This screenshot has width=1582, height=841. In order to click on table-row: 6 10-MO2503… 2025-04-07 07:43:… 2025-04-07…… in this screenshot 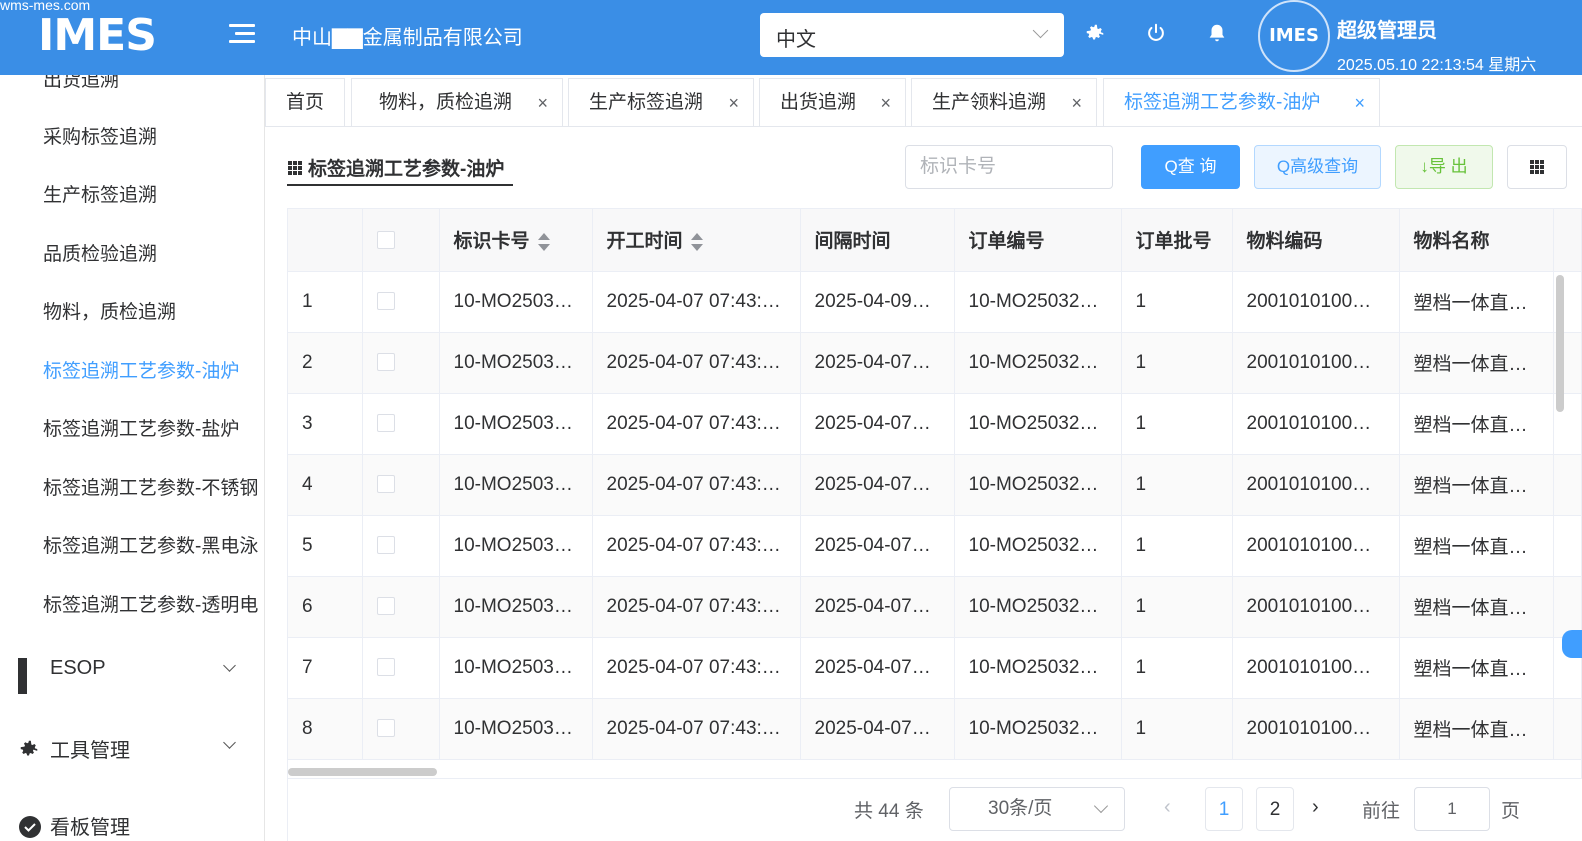, I will do `click(934, 607)`.